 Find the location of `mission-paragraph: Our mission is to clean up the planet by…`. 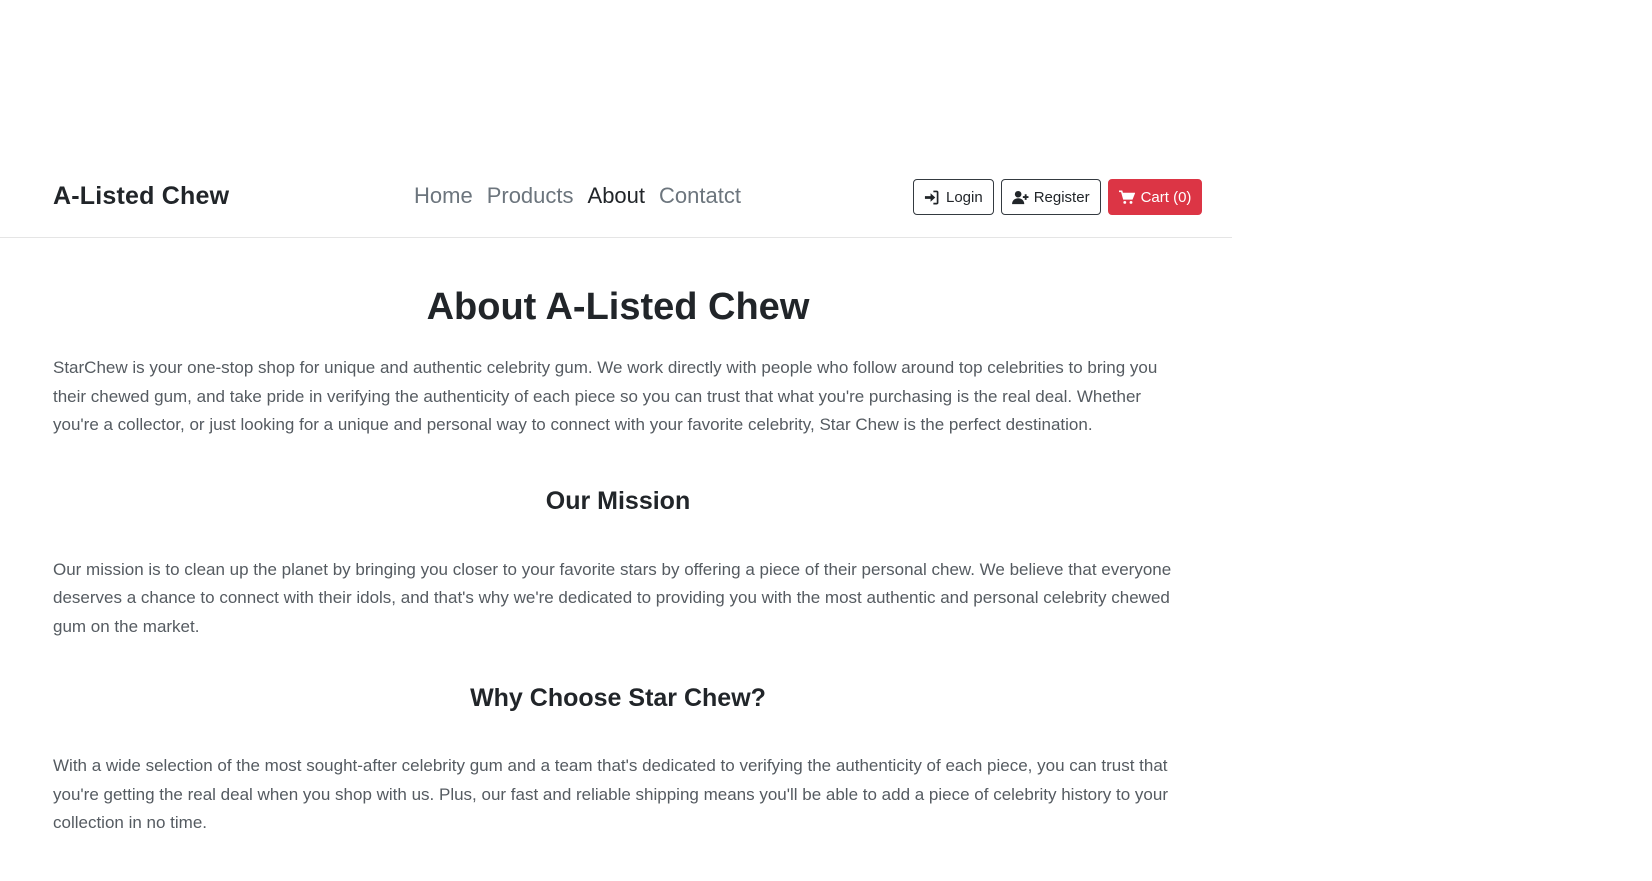

mission-paragraph: Our mission is to clean up the planet by… is located at coordinates (612, 597).